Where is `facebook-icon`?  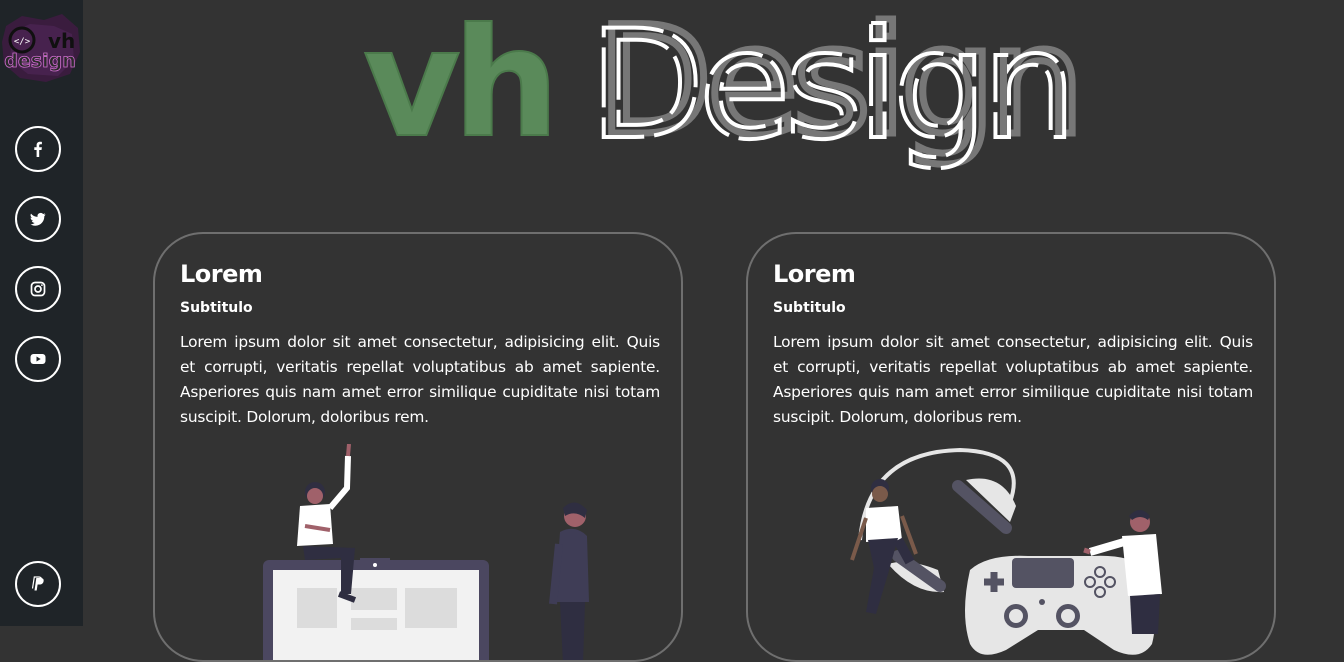
facebook-icon is located at coordinates (38, 149).